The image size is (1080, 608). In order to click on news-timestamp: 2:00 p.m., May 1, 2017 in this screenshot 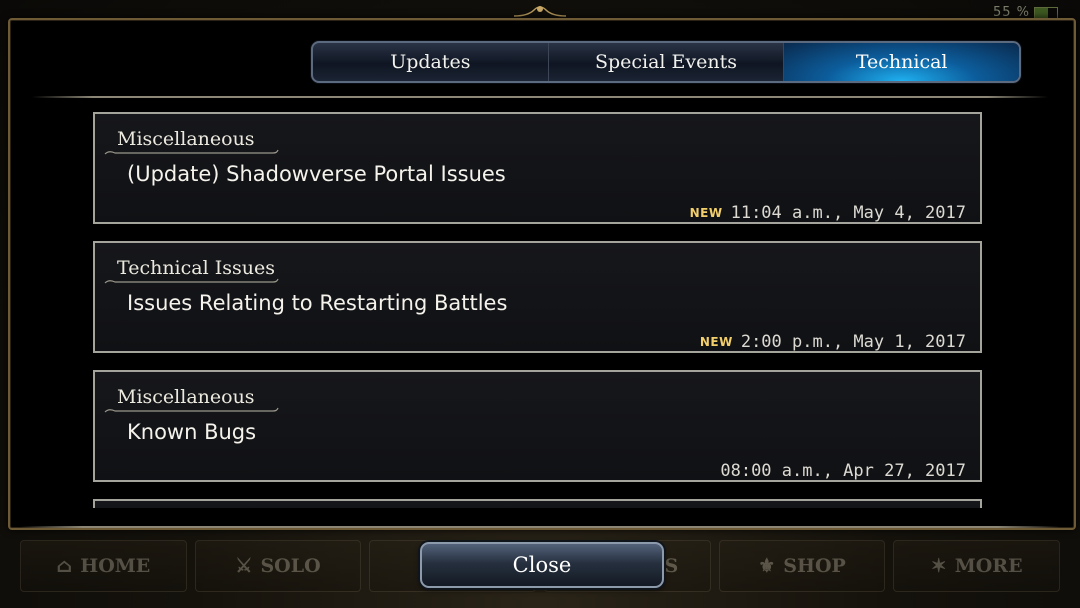, I will do `click(853, 342)`.